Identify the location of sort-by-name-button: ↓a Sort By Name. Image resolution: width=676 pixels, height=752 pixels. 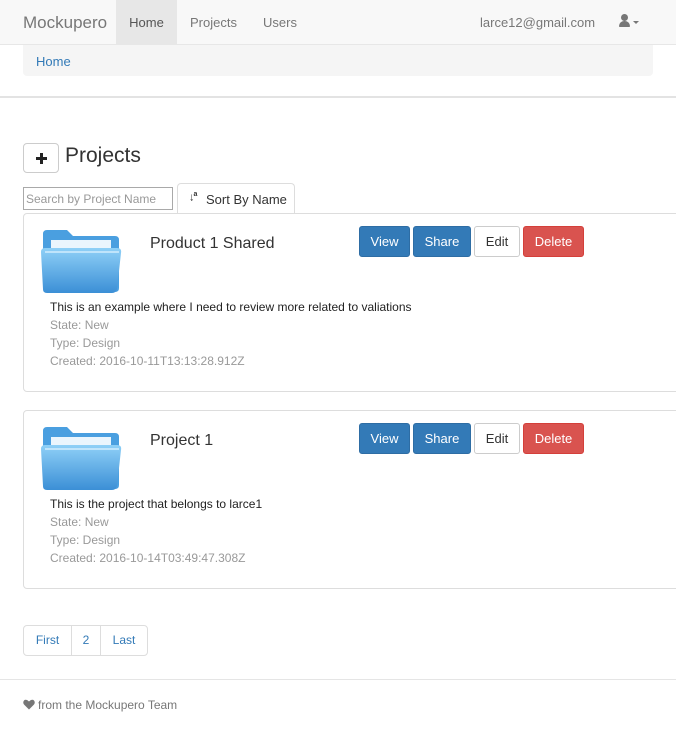
(236, 198).